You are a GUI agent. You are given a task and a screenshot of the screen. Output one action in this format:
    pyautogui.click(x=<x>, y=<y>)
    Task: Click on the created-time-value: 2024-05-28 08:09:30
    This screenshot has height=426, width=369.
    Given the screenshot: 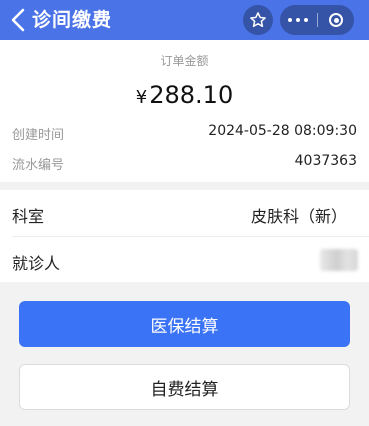 What is the action you would take?
    pyautogui.click(x=282, y=131)
    